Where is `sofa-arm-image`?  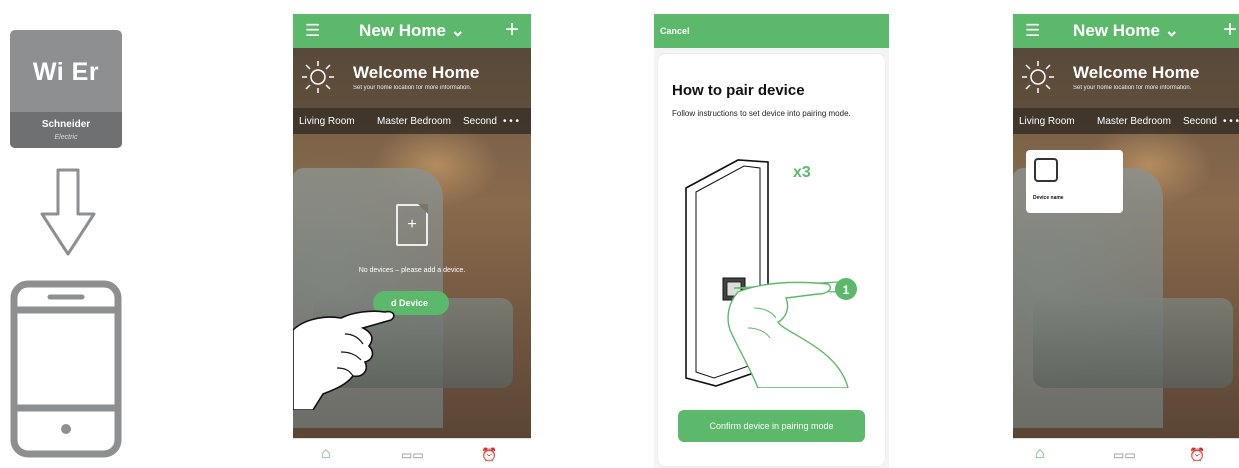
sofa-arm-image is located at coordinates (1133, 343).